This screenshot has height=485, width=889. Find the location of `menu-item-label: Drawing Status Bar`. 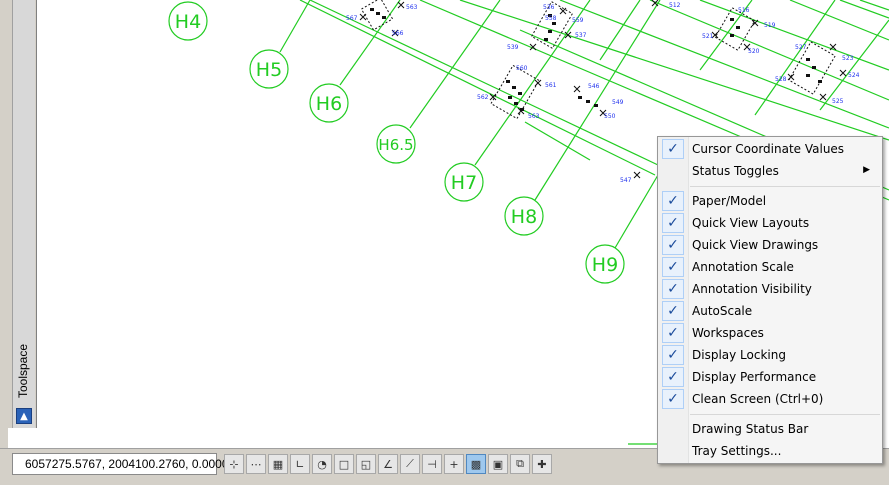

menu-item-label: Drawing Status Bar is located at coordinates (750, 429).